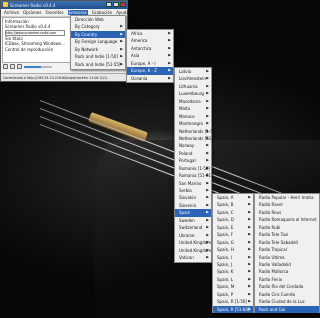 Image resolution: width=320 pixels, height=318 pixels. I want to click on station-item: Rock and Gol, so click(287, 309).